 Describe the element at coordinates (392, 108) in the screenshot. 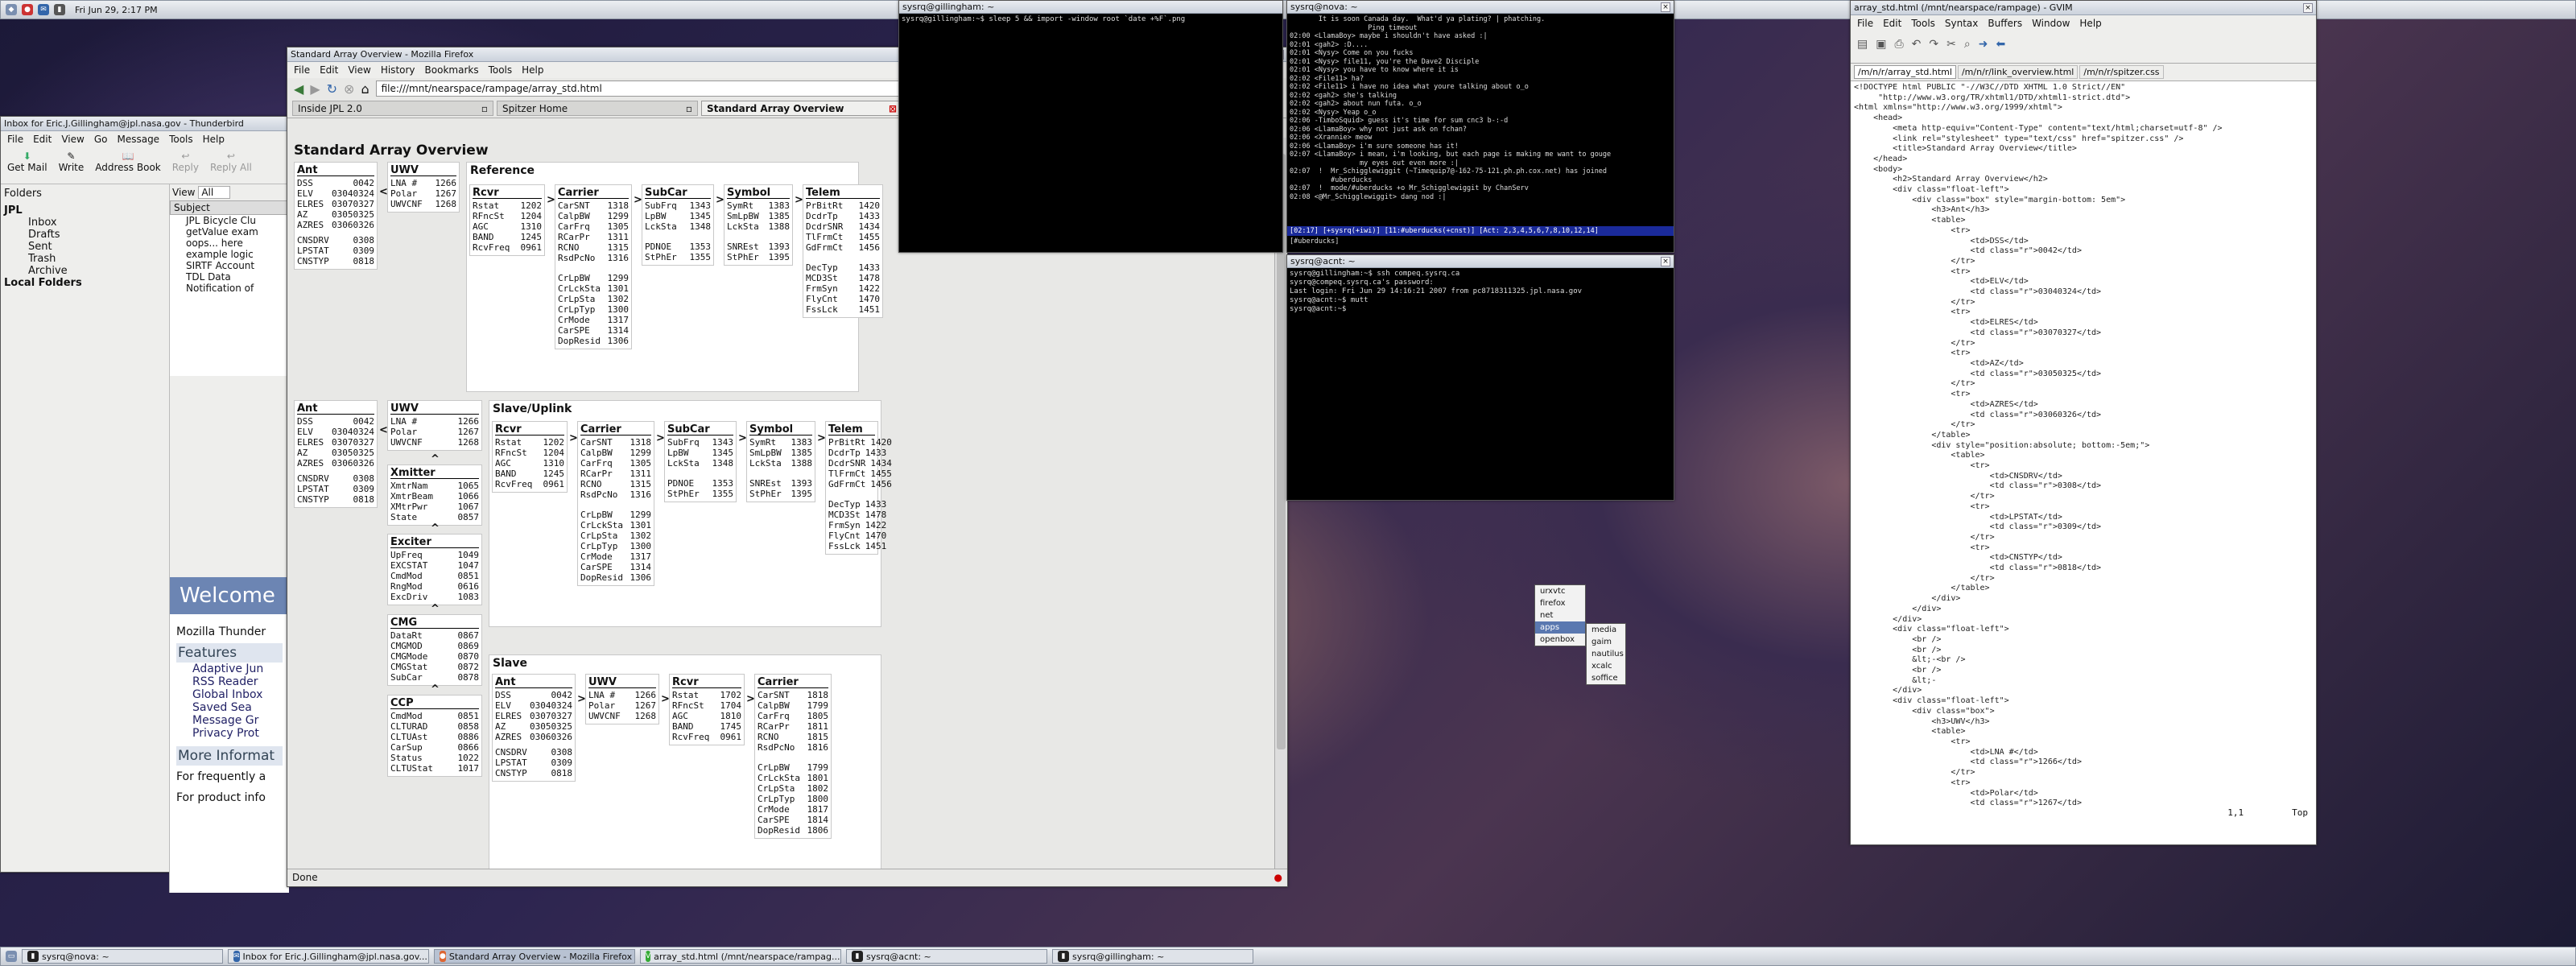

I see `tab-inside-jpl: Inside JPL 2.0 ▫` at that location.